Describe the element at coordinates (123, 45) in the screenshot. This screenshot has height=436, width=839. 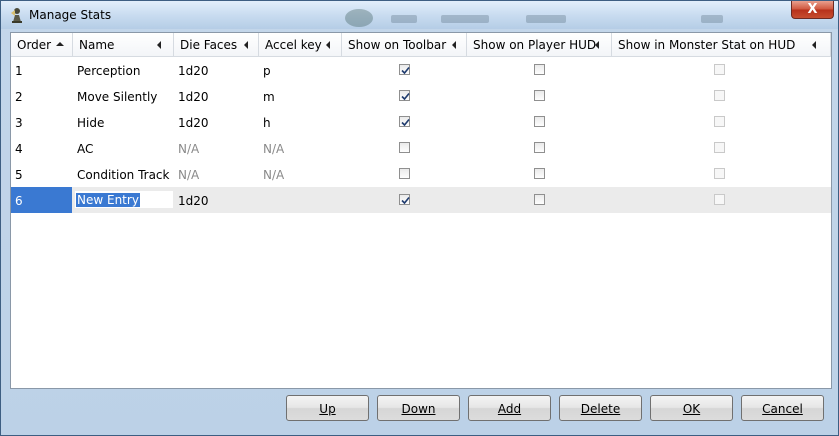
I see `column-header-name: Name` at that location.